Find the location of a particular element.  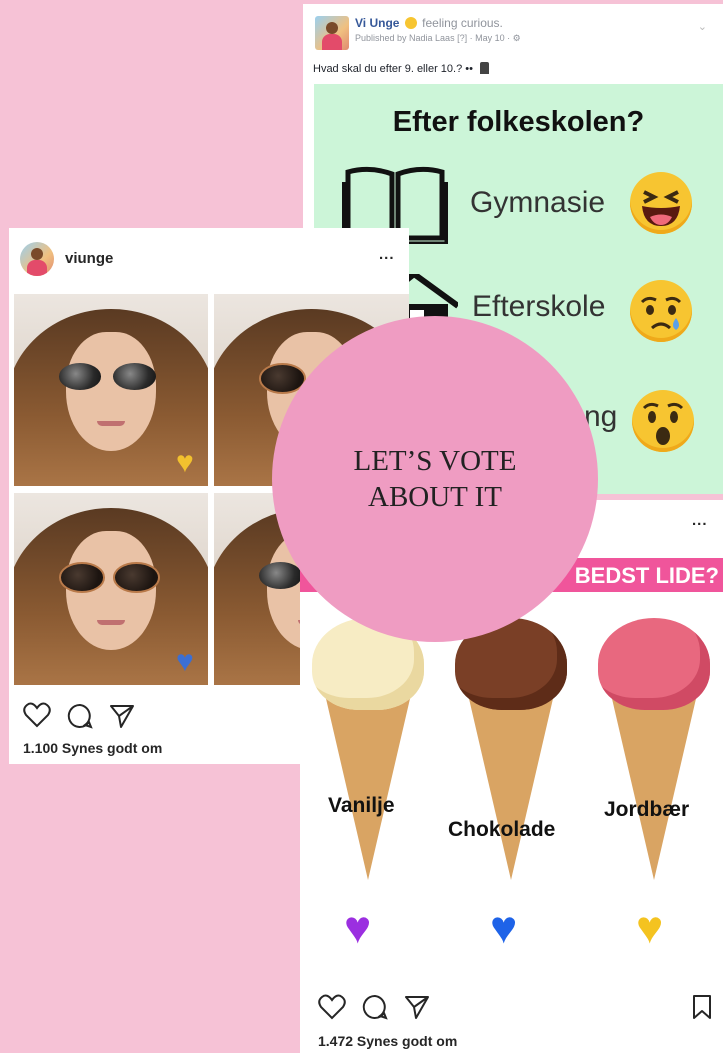

likes-count: 1.100 Synes godt om is located at coordinates (92, 748).